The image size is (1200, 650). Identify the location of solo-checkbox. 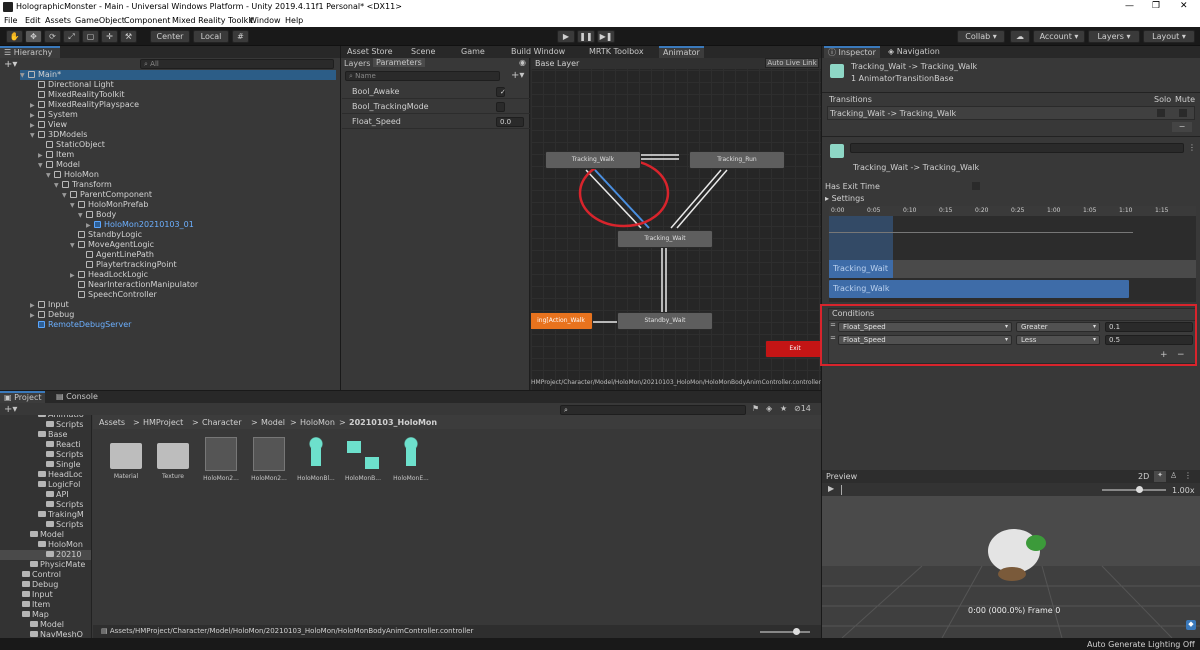
(1161, 113).